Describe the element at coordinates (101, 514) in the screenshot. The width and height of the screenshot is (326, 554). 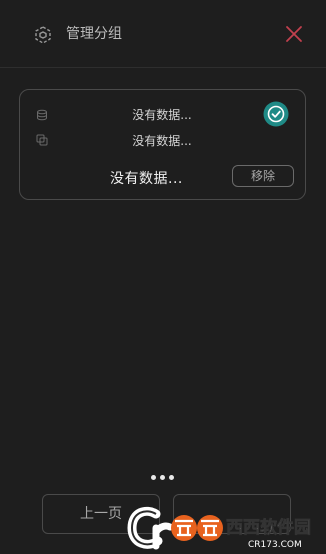
I see `prev-page-button: 上一页` at that location.